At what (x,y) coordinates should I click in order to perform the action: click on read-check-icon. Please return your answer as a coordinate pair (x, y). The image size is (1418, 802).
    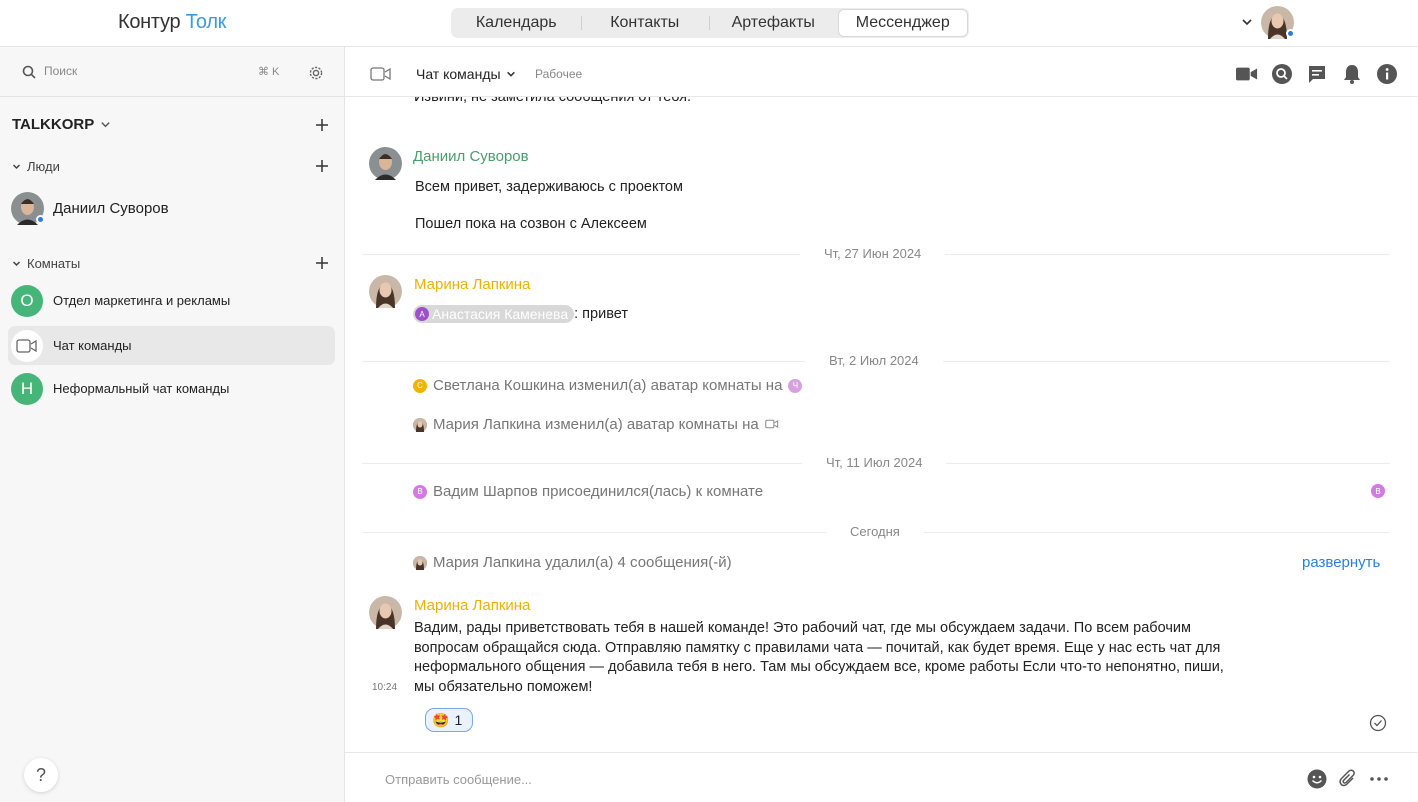
    Looking at the image, I should click on (1378, 725).